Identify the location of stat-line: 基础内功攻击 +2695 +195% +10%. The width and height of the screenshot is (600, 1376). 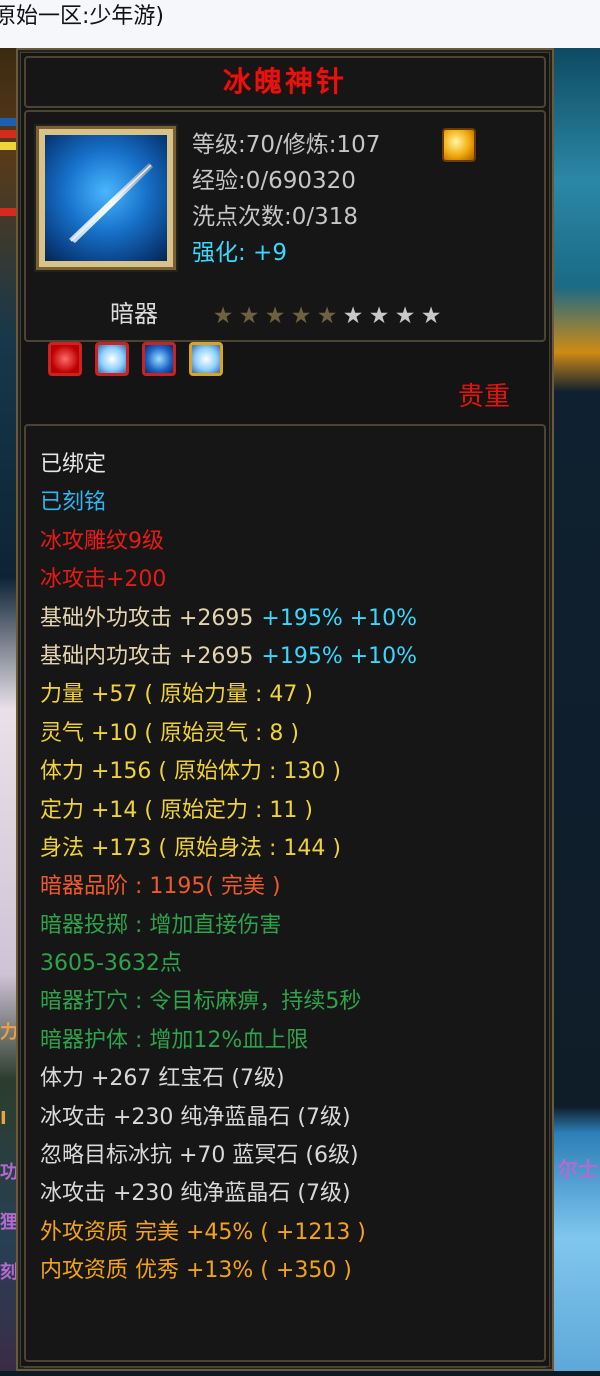
(228, 657).